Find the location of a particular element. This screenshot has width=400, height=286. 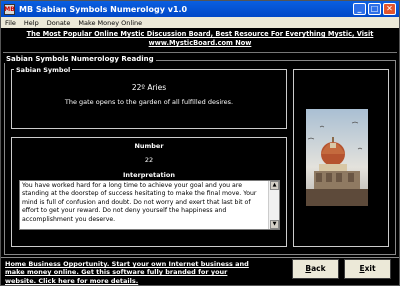

back-button: Back is located at coordinates (315, 269).